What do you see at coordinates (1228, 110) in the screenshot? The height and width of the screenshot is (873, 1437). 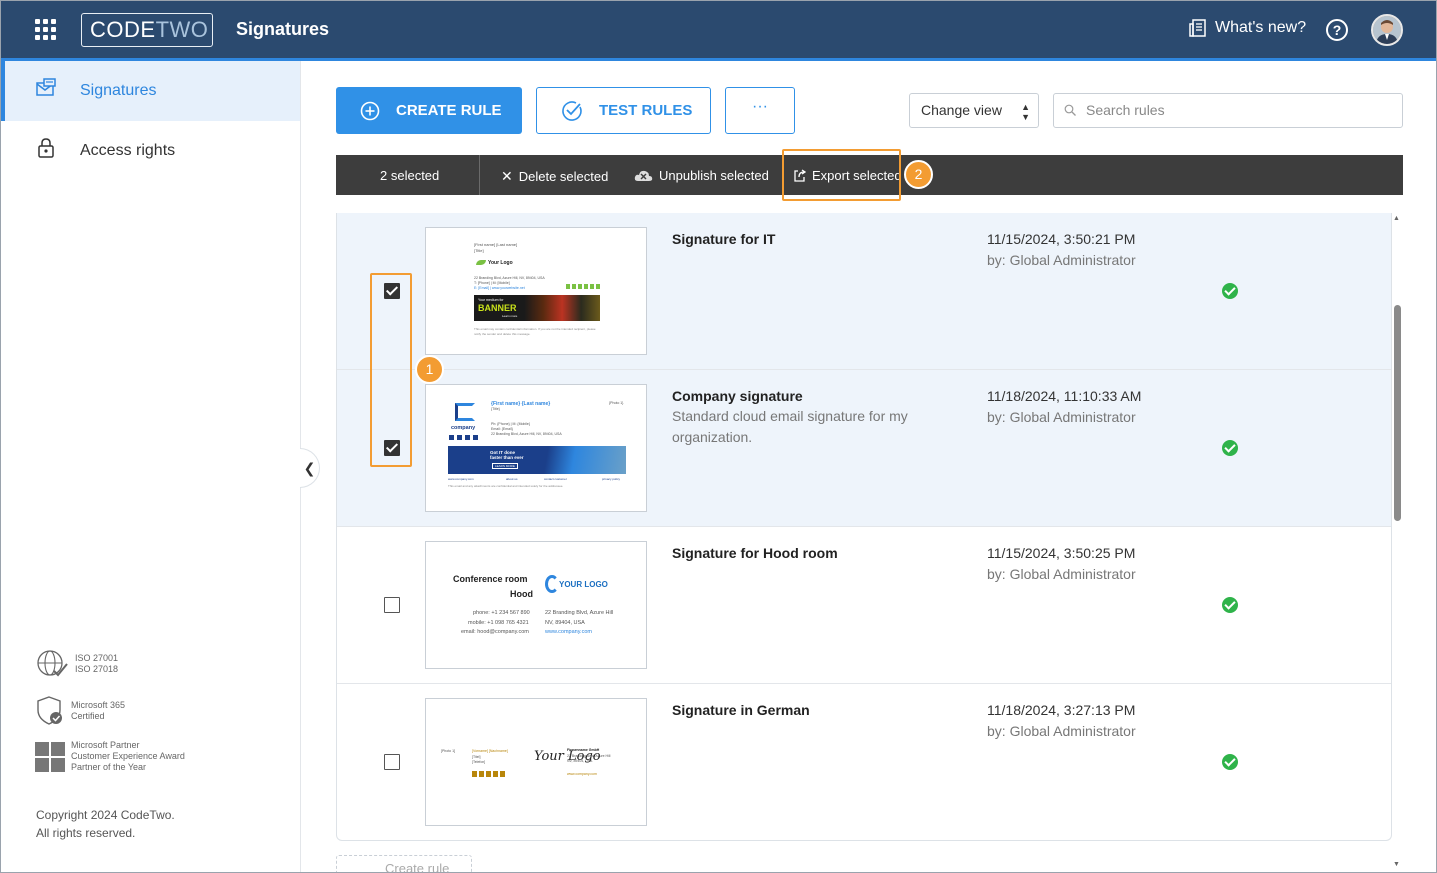 I see `search-input: Search rules` at bounding box center [1228, 110].